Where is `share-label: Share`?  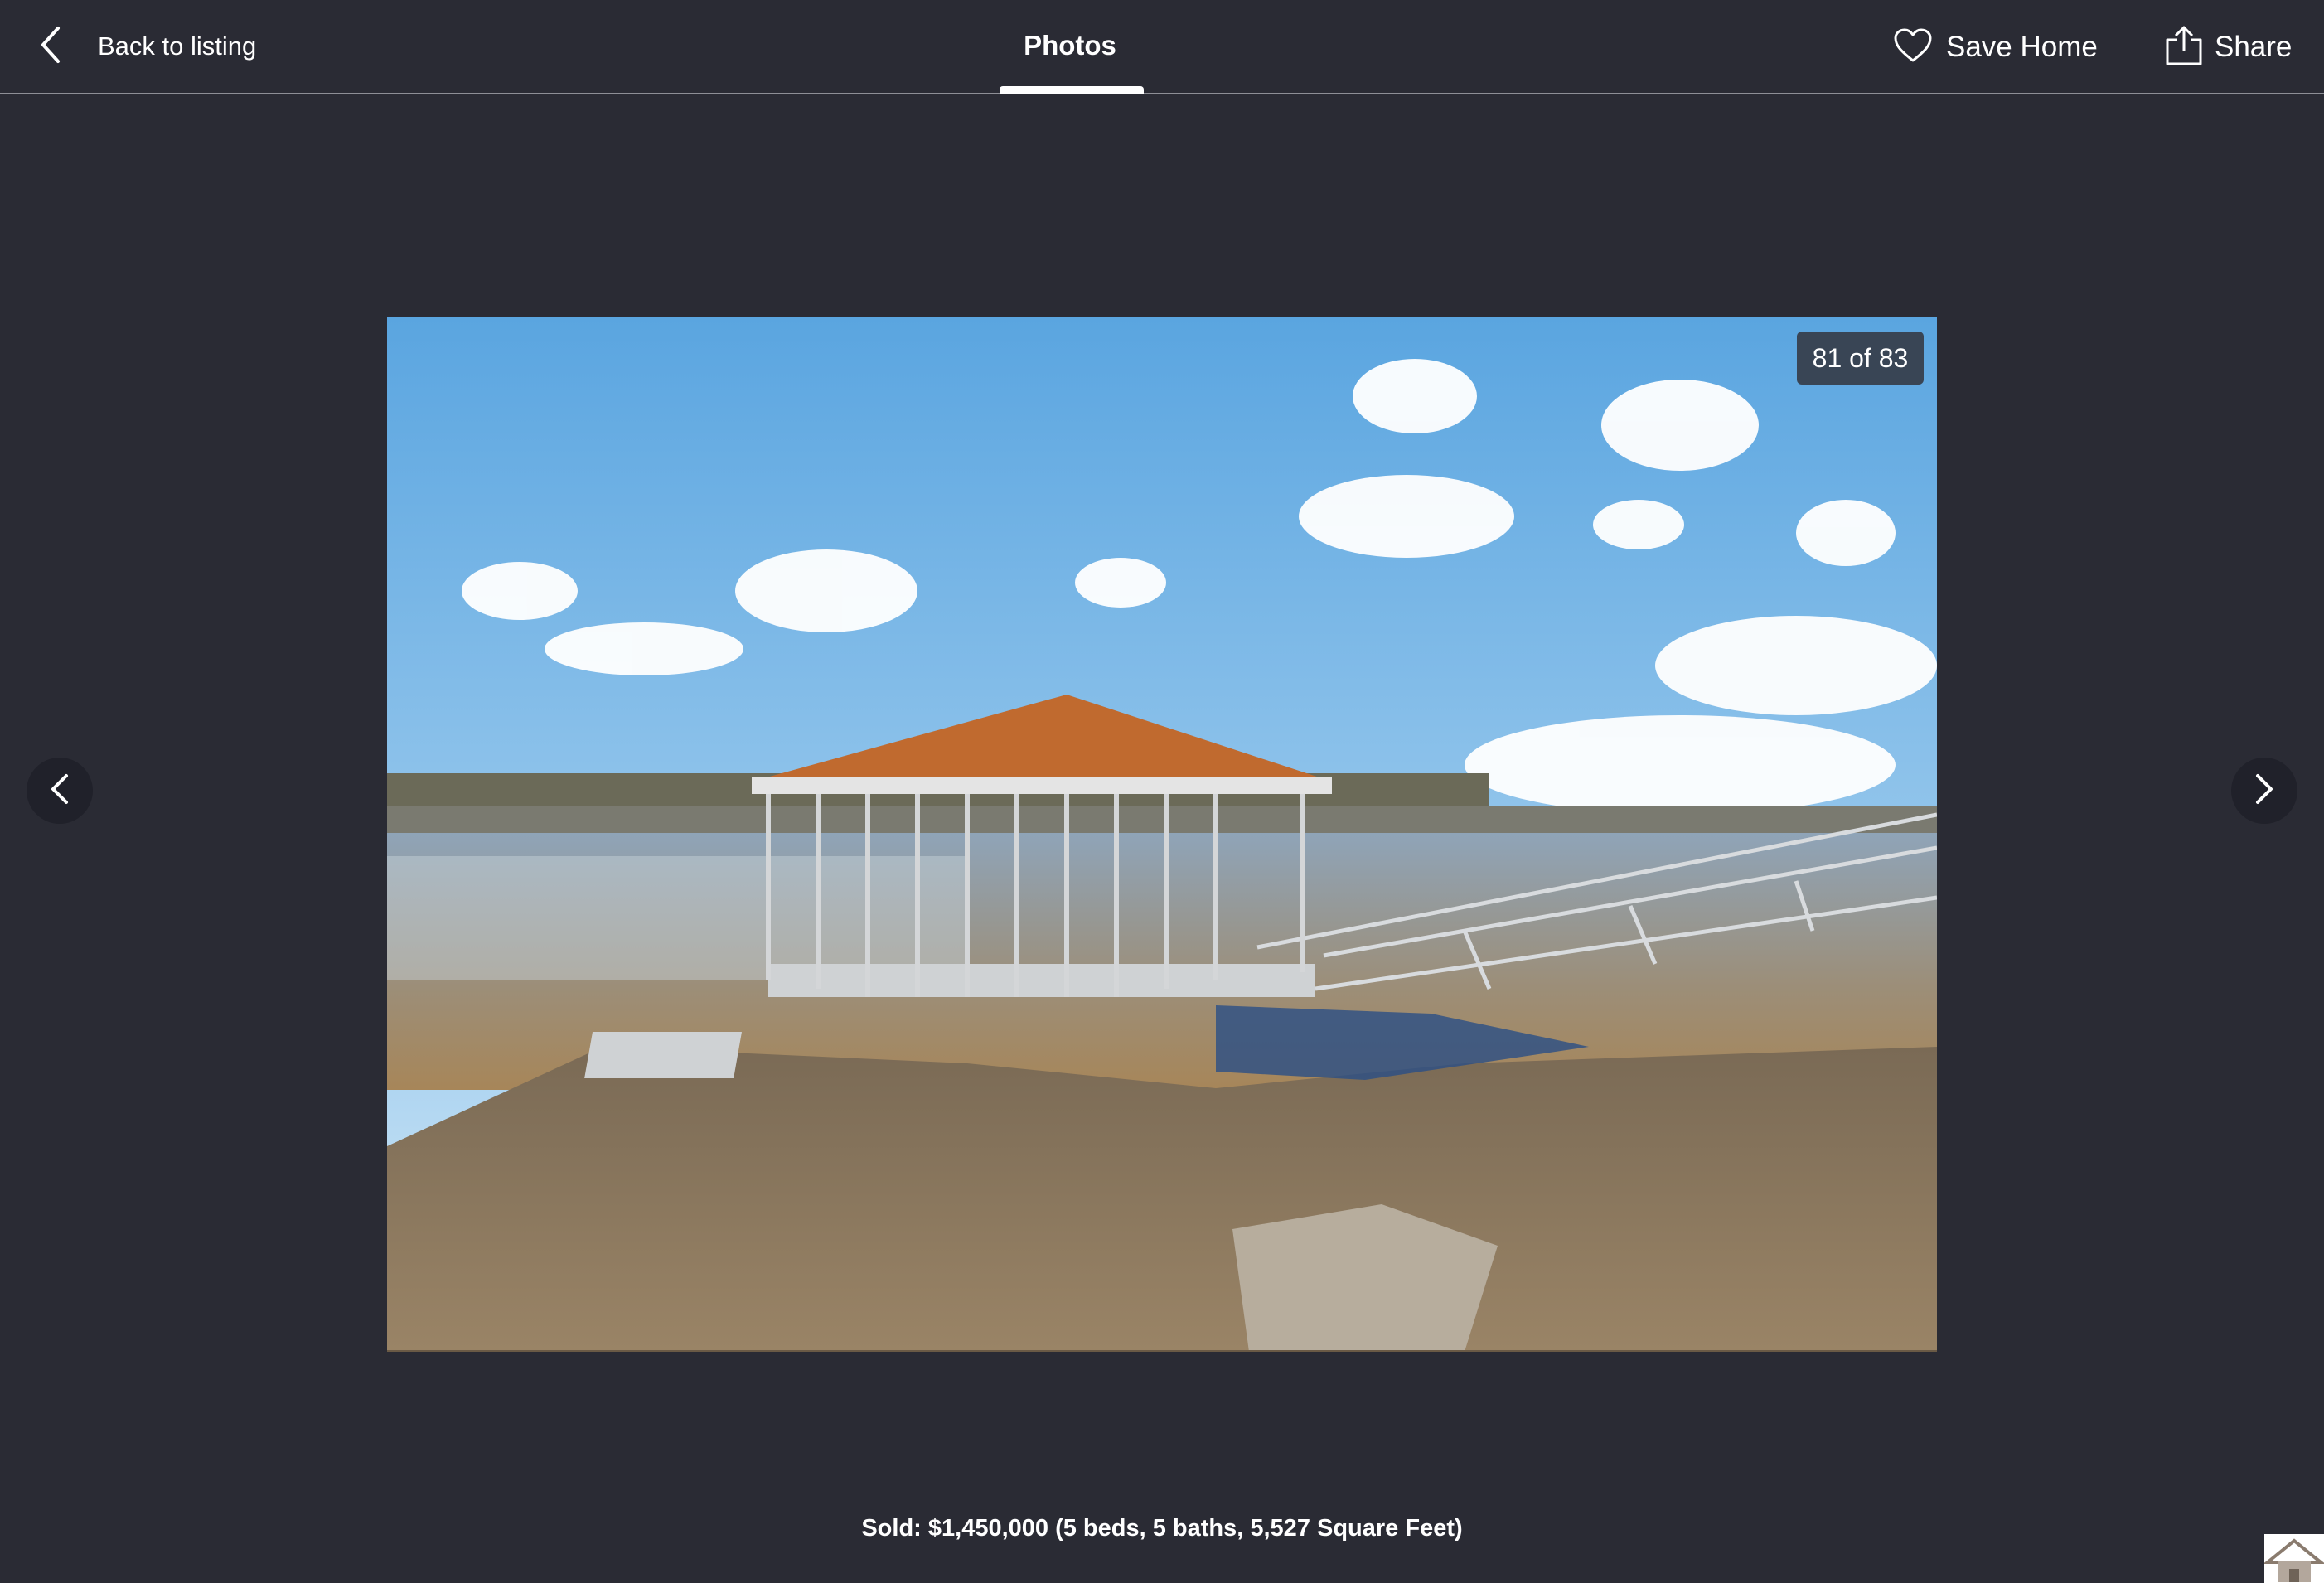 share-label: Share is located at coordinates (2254, 47).